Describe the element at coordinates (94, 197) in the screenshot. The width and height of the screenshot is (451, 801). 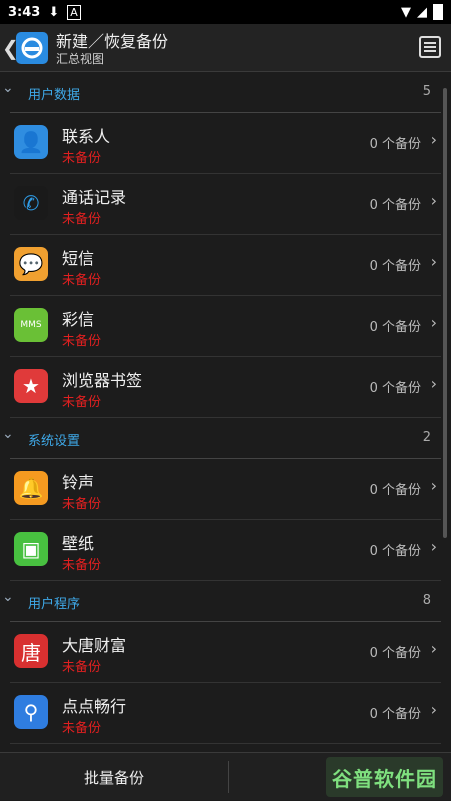
I see `item-name: 通话记录` at that location.